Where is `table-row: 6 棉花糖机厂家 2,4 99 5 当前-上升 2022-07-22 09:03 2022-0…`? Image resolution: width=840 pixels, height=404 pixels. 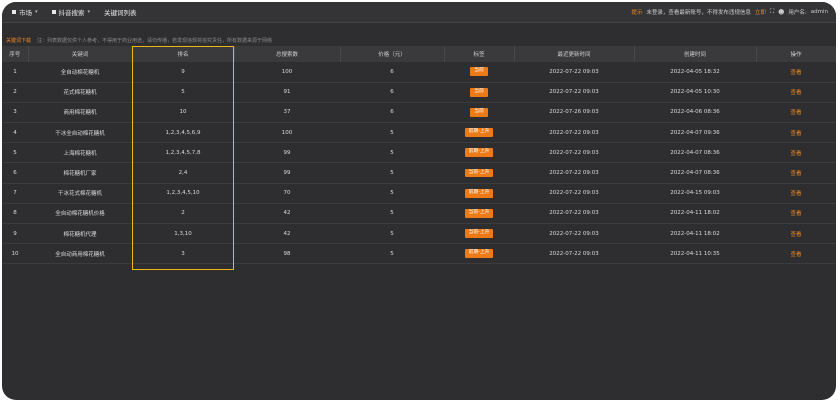
table-row: 6 棉花糖机厂家 2,4 99 5 当前-上升 2022-07-22 09:03 2022-0… is located at coordinates (419, 173).